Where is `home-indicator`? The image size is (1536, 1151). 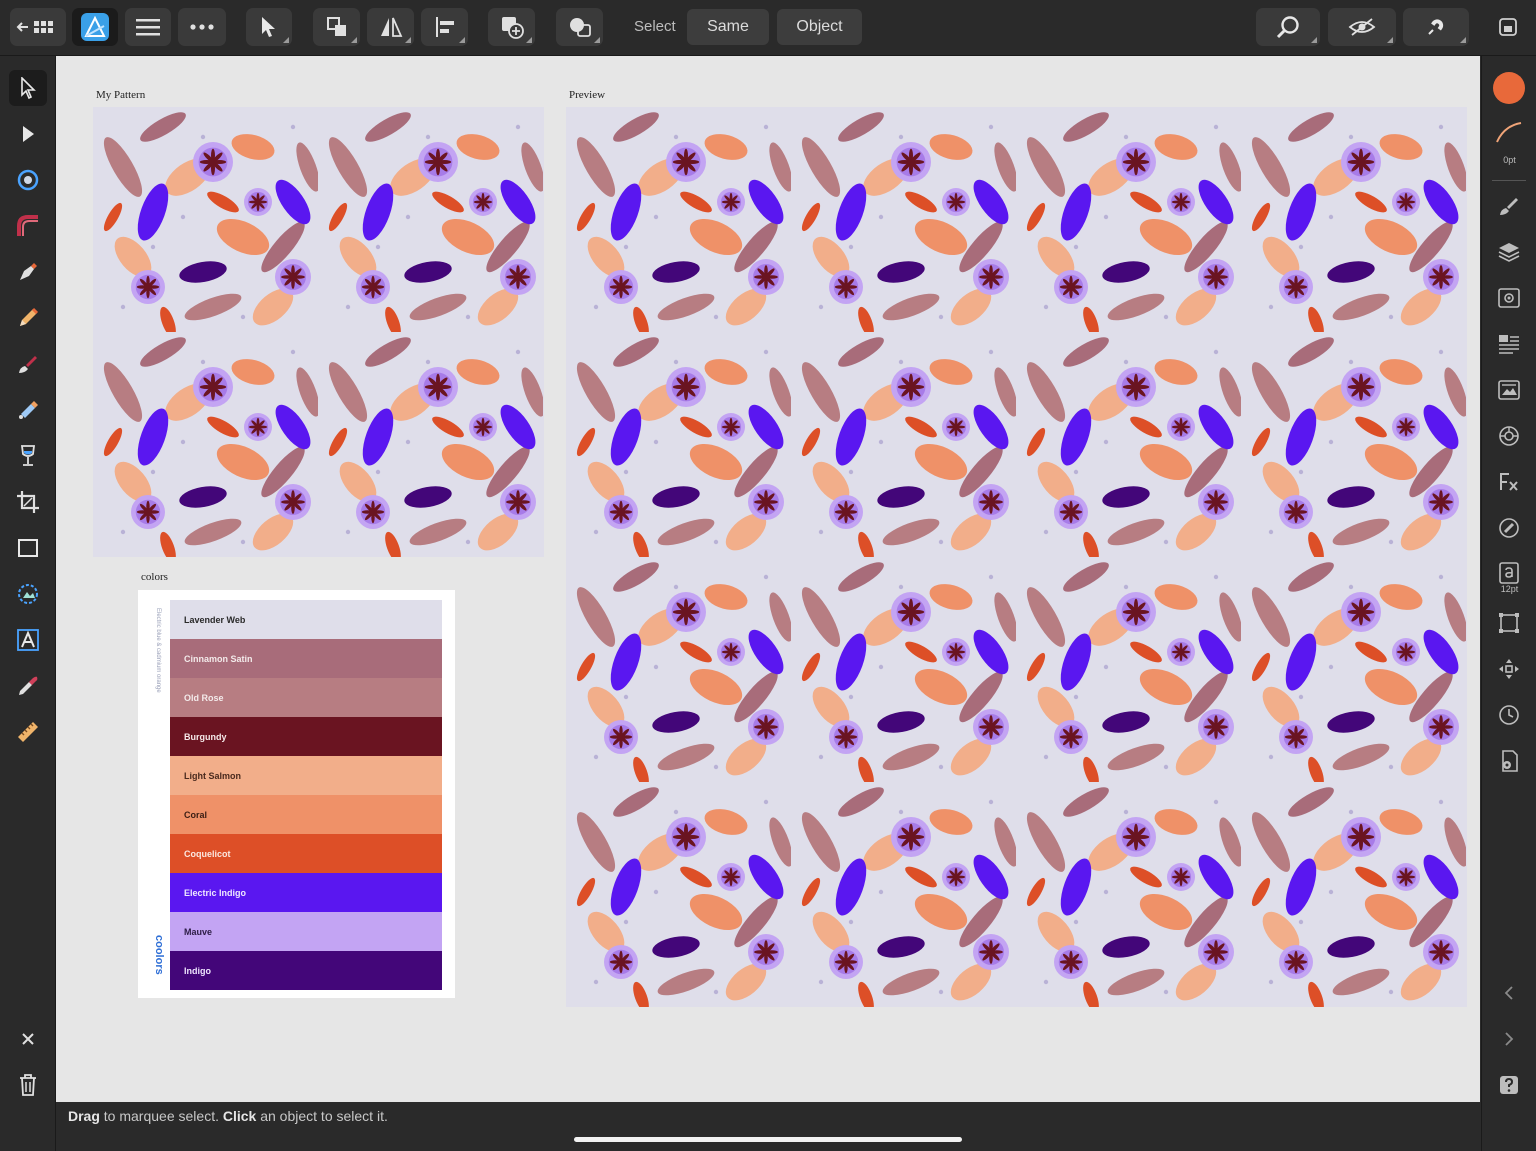
home-indicator is located at coordinates (768, 1139).